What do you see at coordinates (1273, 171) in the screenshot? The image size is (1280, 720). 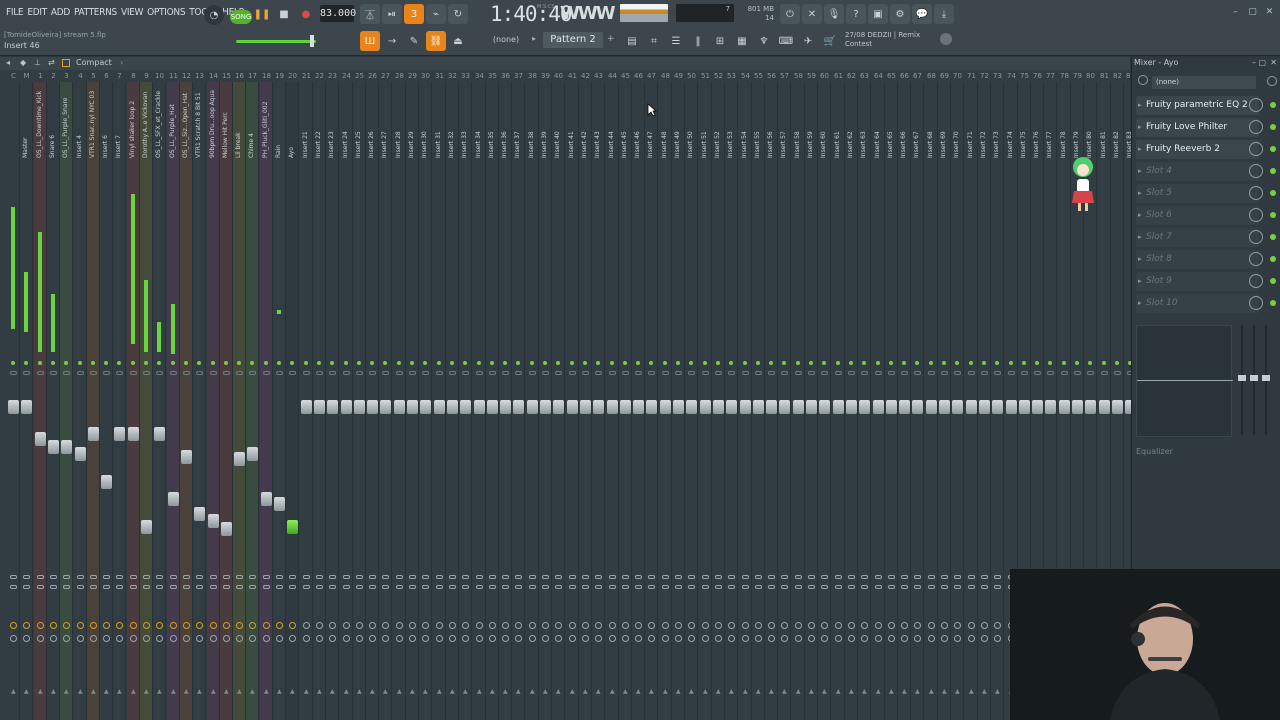 I see `slot-enable-led` at bounding box center [1273, 171].